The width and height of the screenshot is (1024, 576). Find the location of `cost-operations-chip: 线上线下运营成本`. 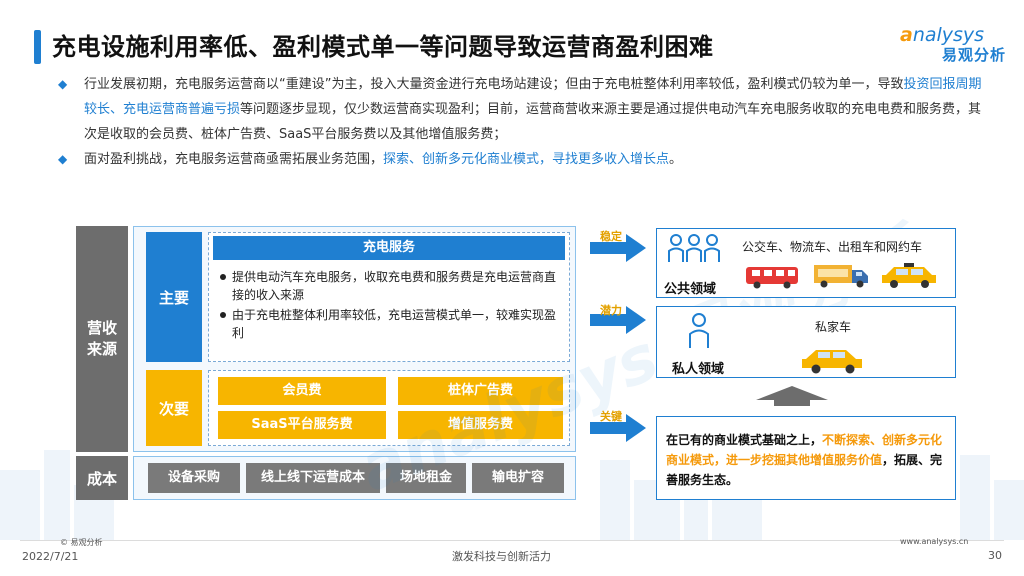

cost-operations-chip: 线上线下运营成本 is located at coordinates (313, 478).